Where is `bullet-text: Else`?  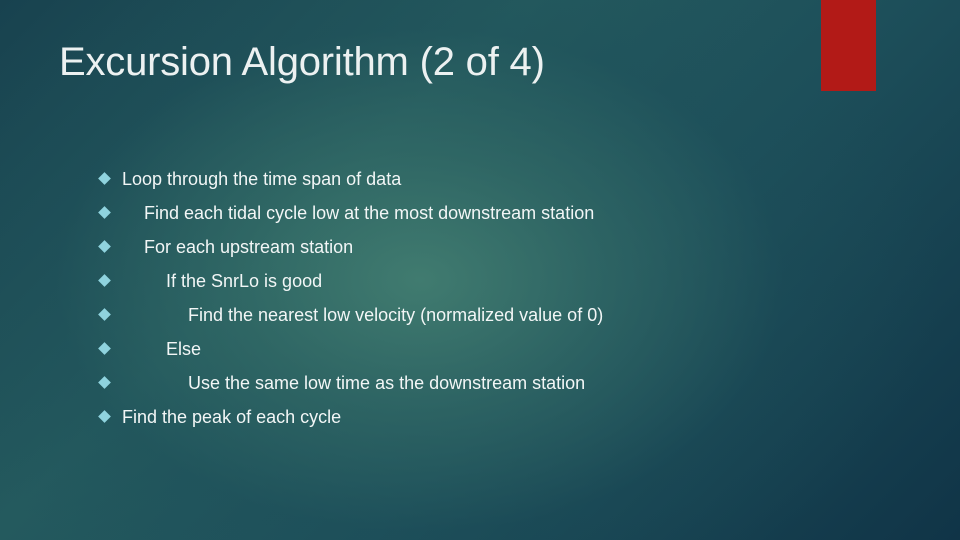
bullet-text: Else is located at coordinates (184, 349).